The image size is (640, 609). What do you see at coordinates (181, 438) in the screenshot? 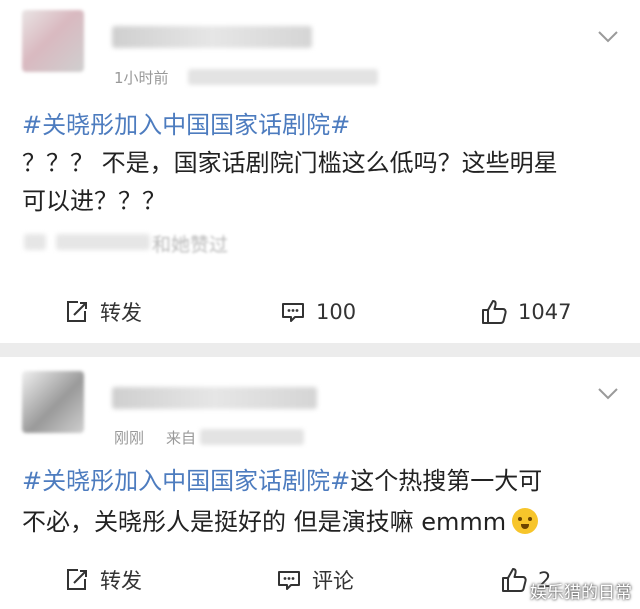
I see `source-prefix: 来自` at bounding box center [181, 438].